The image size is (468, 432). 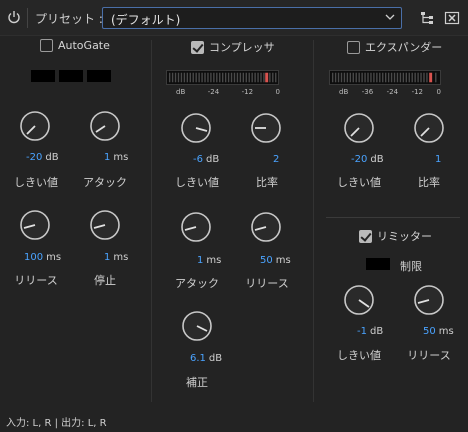 What do you see at coordinates (196, 227) in the screenshot?
I see `comp-attack-knob` at bounding box center [196, 227].